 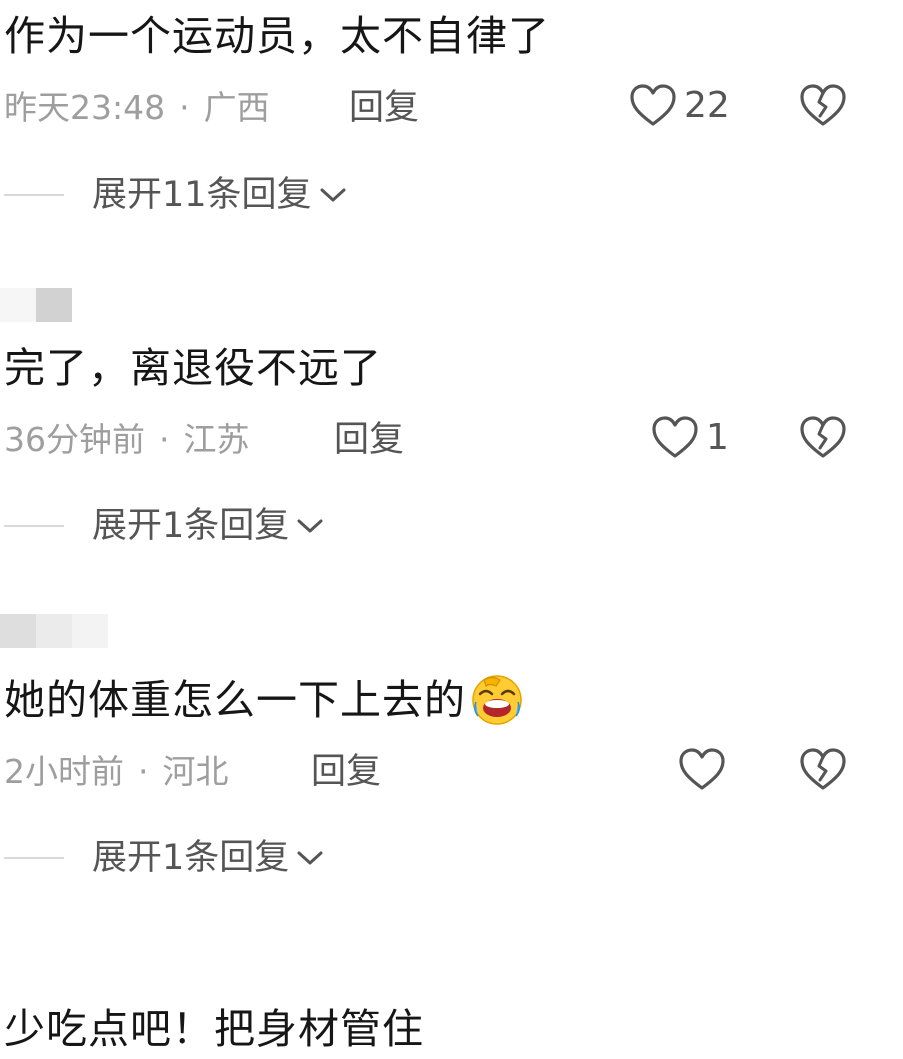 I want to click on expand-replies-label: 展开11条回复, so click(x=202, y=195).